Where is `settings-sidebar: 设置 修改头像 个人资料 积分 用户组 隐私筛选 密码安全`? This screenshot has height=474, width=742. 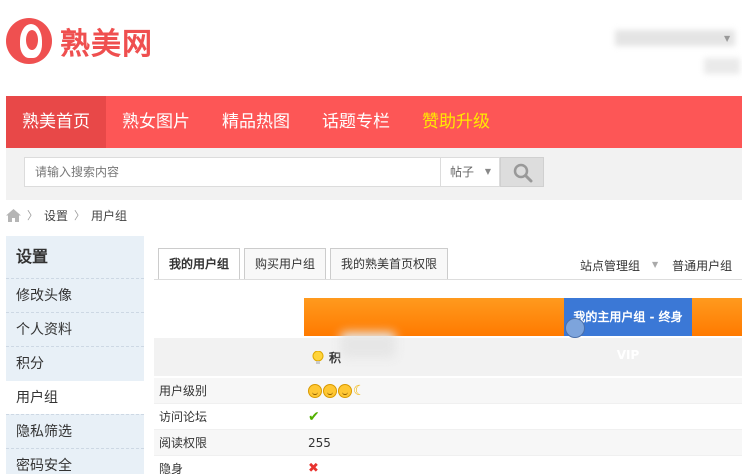
settings-sidebar: 设置 修改头像 个人资料 积分 用户组 隐私筛选 密码安全 is located at coordinates (75, 355).